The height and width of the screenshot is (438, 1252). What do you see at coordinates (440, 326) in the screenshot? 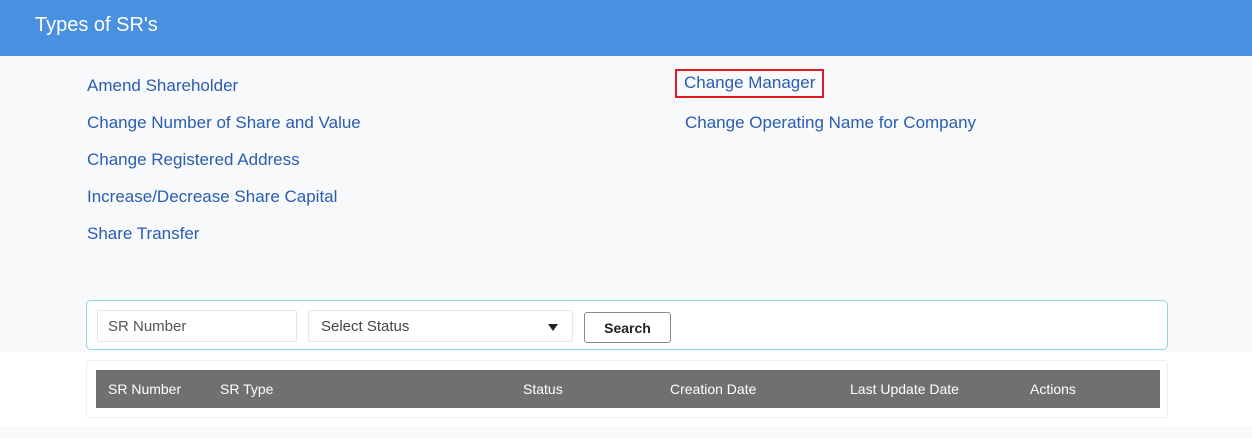
I see `status-select: Select Status` at bounding box center [440, 326].